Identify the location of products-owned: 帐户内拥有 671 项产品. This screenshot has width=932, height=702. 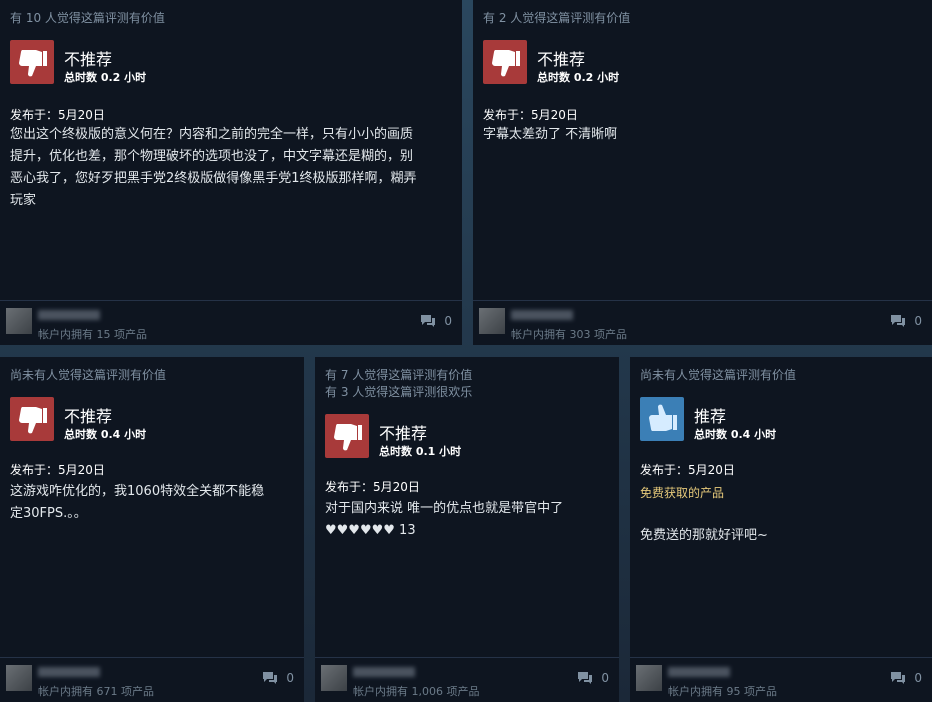
(96, 691).